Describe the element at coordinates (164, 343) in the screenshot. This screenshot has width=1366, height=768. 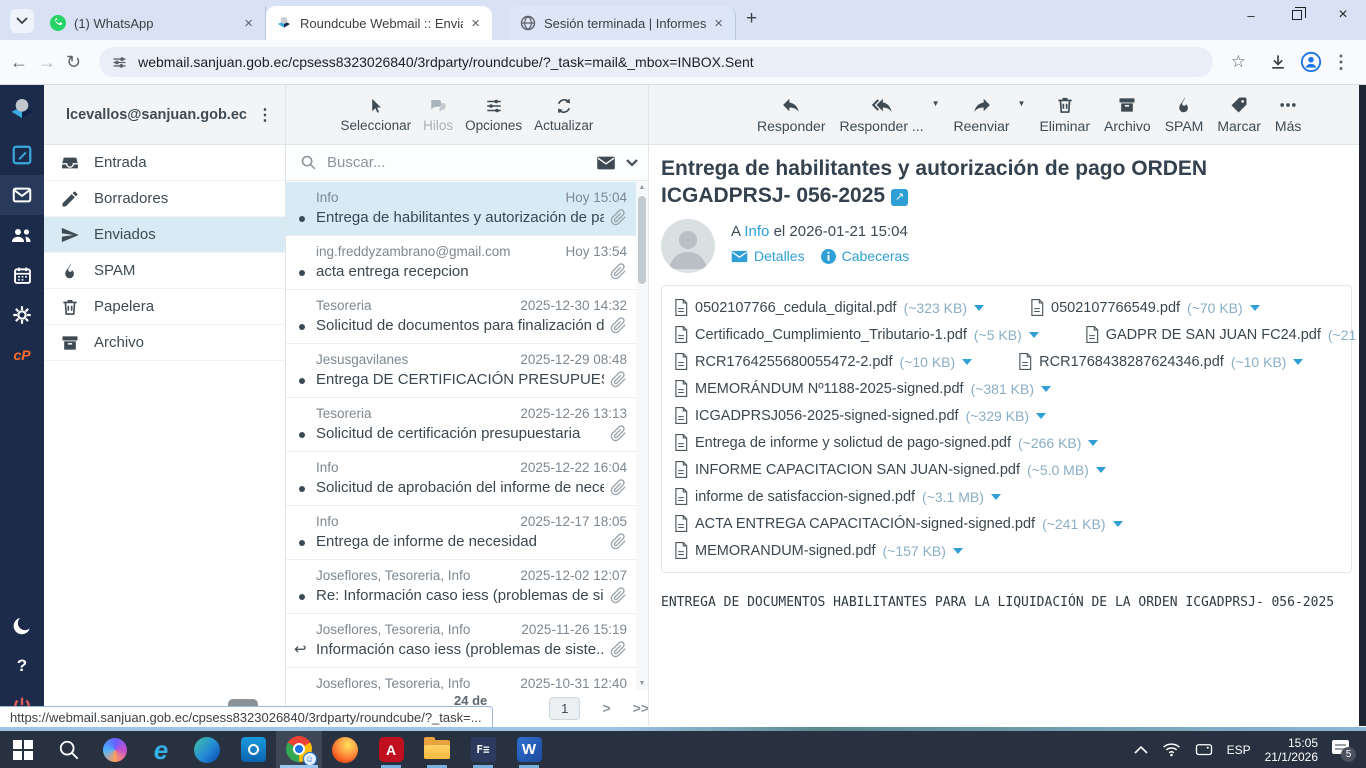
I see `sidebar-item-archivo: Archivo` at that location.